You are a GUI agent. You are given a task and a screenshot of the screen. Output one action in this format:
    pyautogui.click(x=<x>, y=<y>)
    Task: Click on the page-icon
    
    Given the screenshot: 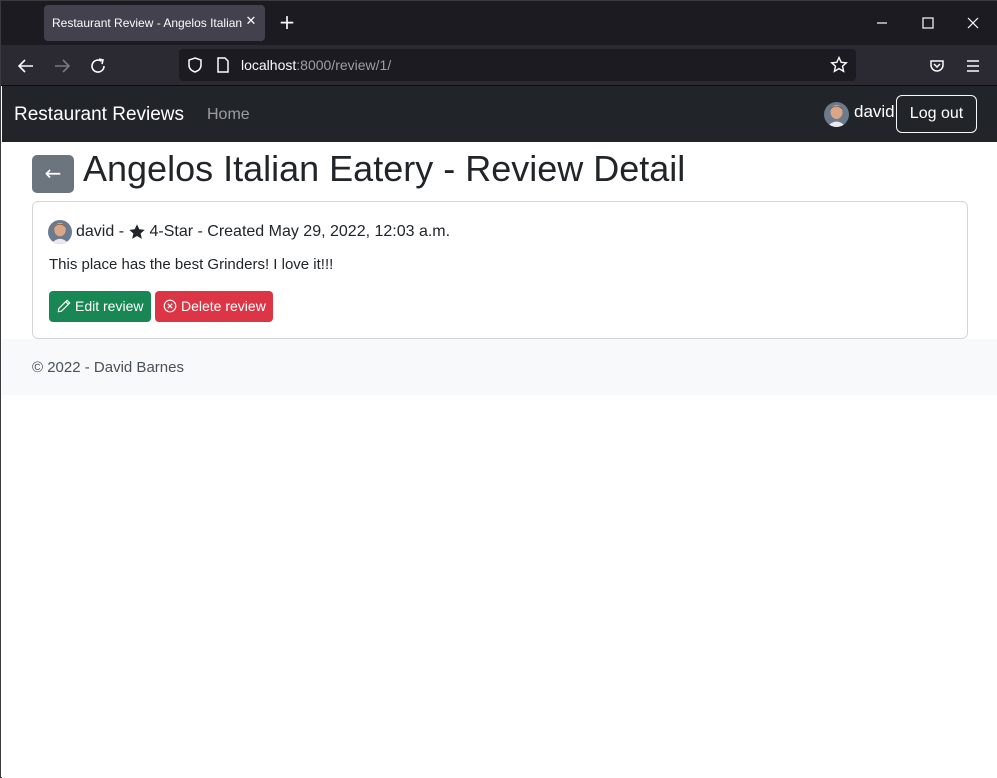 What is the action you would take?
    pyautogui.click(x=223, y=65)
    